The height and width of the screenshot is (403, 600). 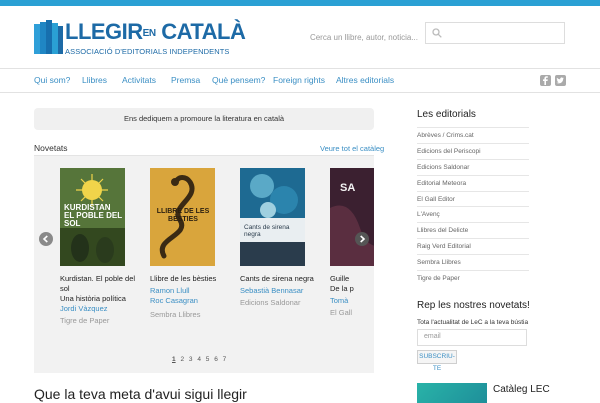 What do you see at coordinates (521, 389) in the screenshot?
I see `catalog-title: Catàleg LEC` at bounding box center [521, 389].